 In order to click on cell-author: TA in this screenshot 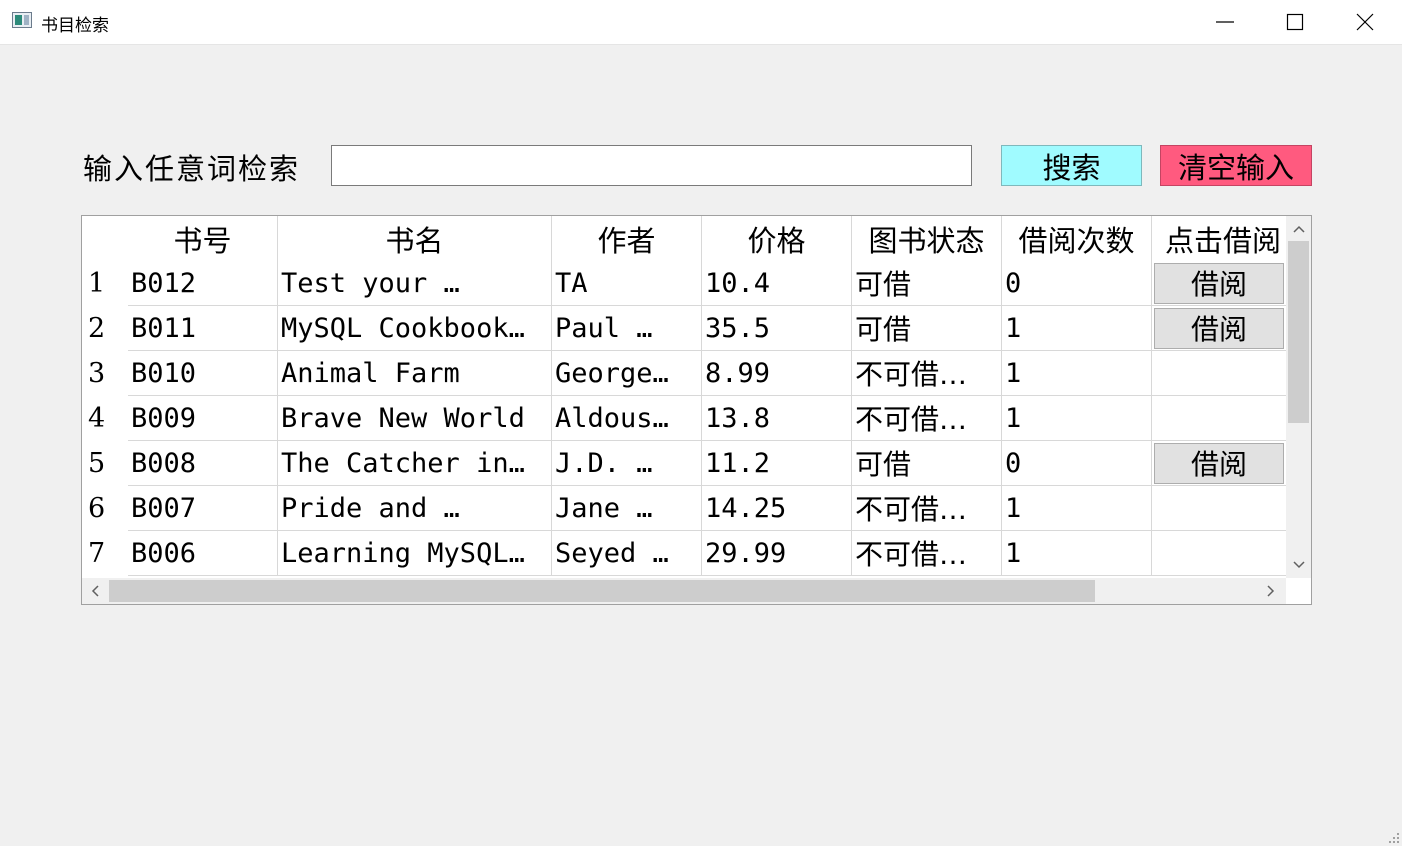, I will do `click(627, 283)`.